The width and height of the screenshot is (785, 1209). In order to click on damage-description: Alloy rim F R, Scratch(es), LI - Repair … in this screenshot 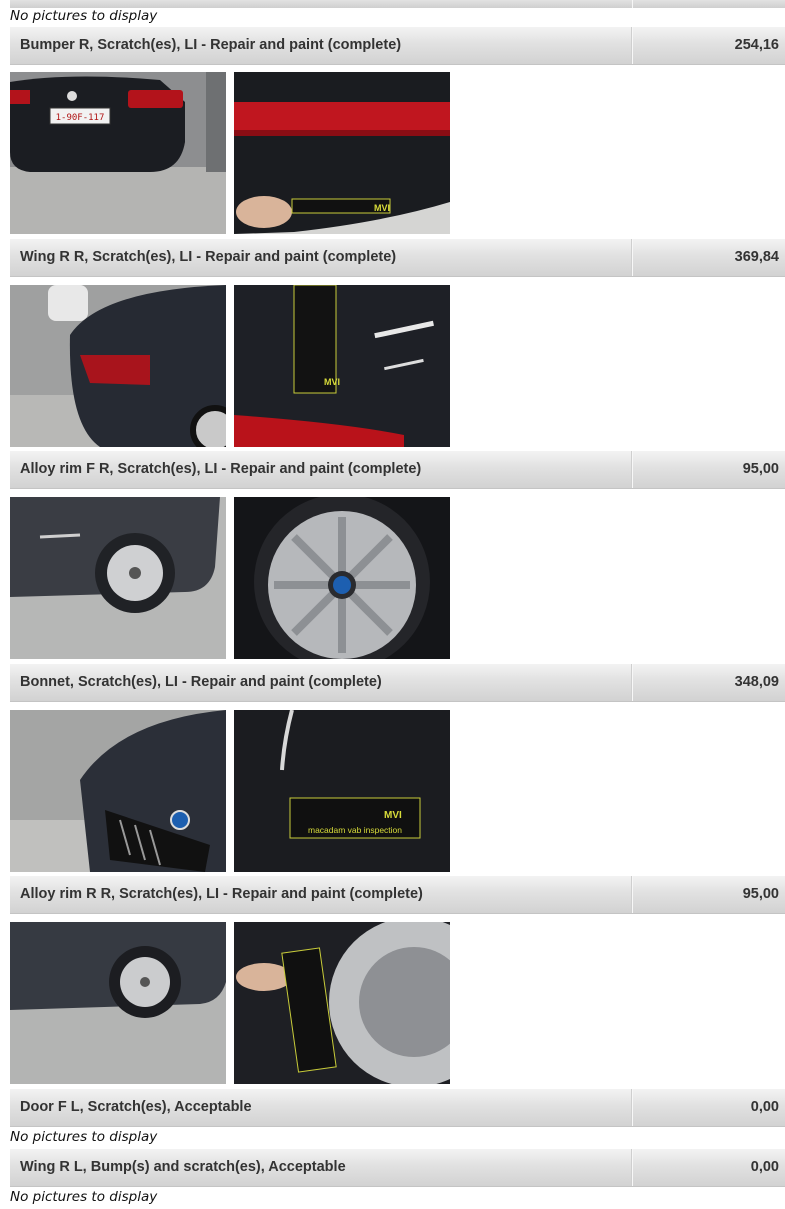, I will do `click(221, 469)`.